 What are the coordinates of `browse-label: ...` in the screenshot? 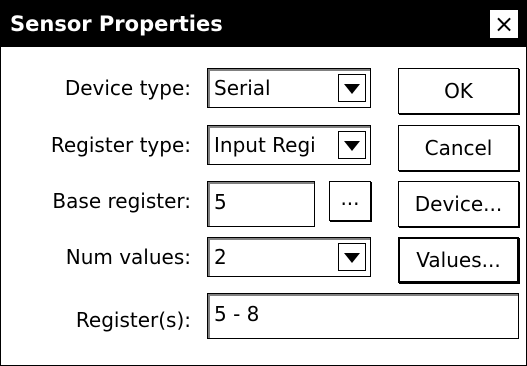 It's located at (350, 198).